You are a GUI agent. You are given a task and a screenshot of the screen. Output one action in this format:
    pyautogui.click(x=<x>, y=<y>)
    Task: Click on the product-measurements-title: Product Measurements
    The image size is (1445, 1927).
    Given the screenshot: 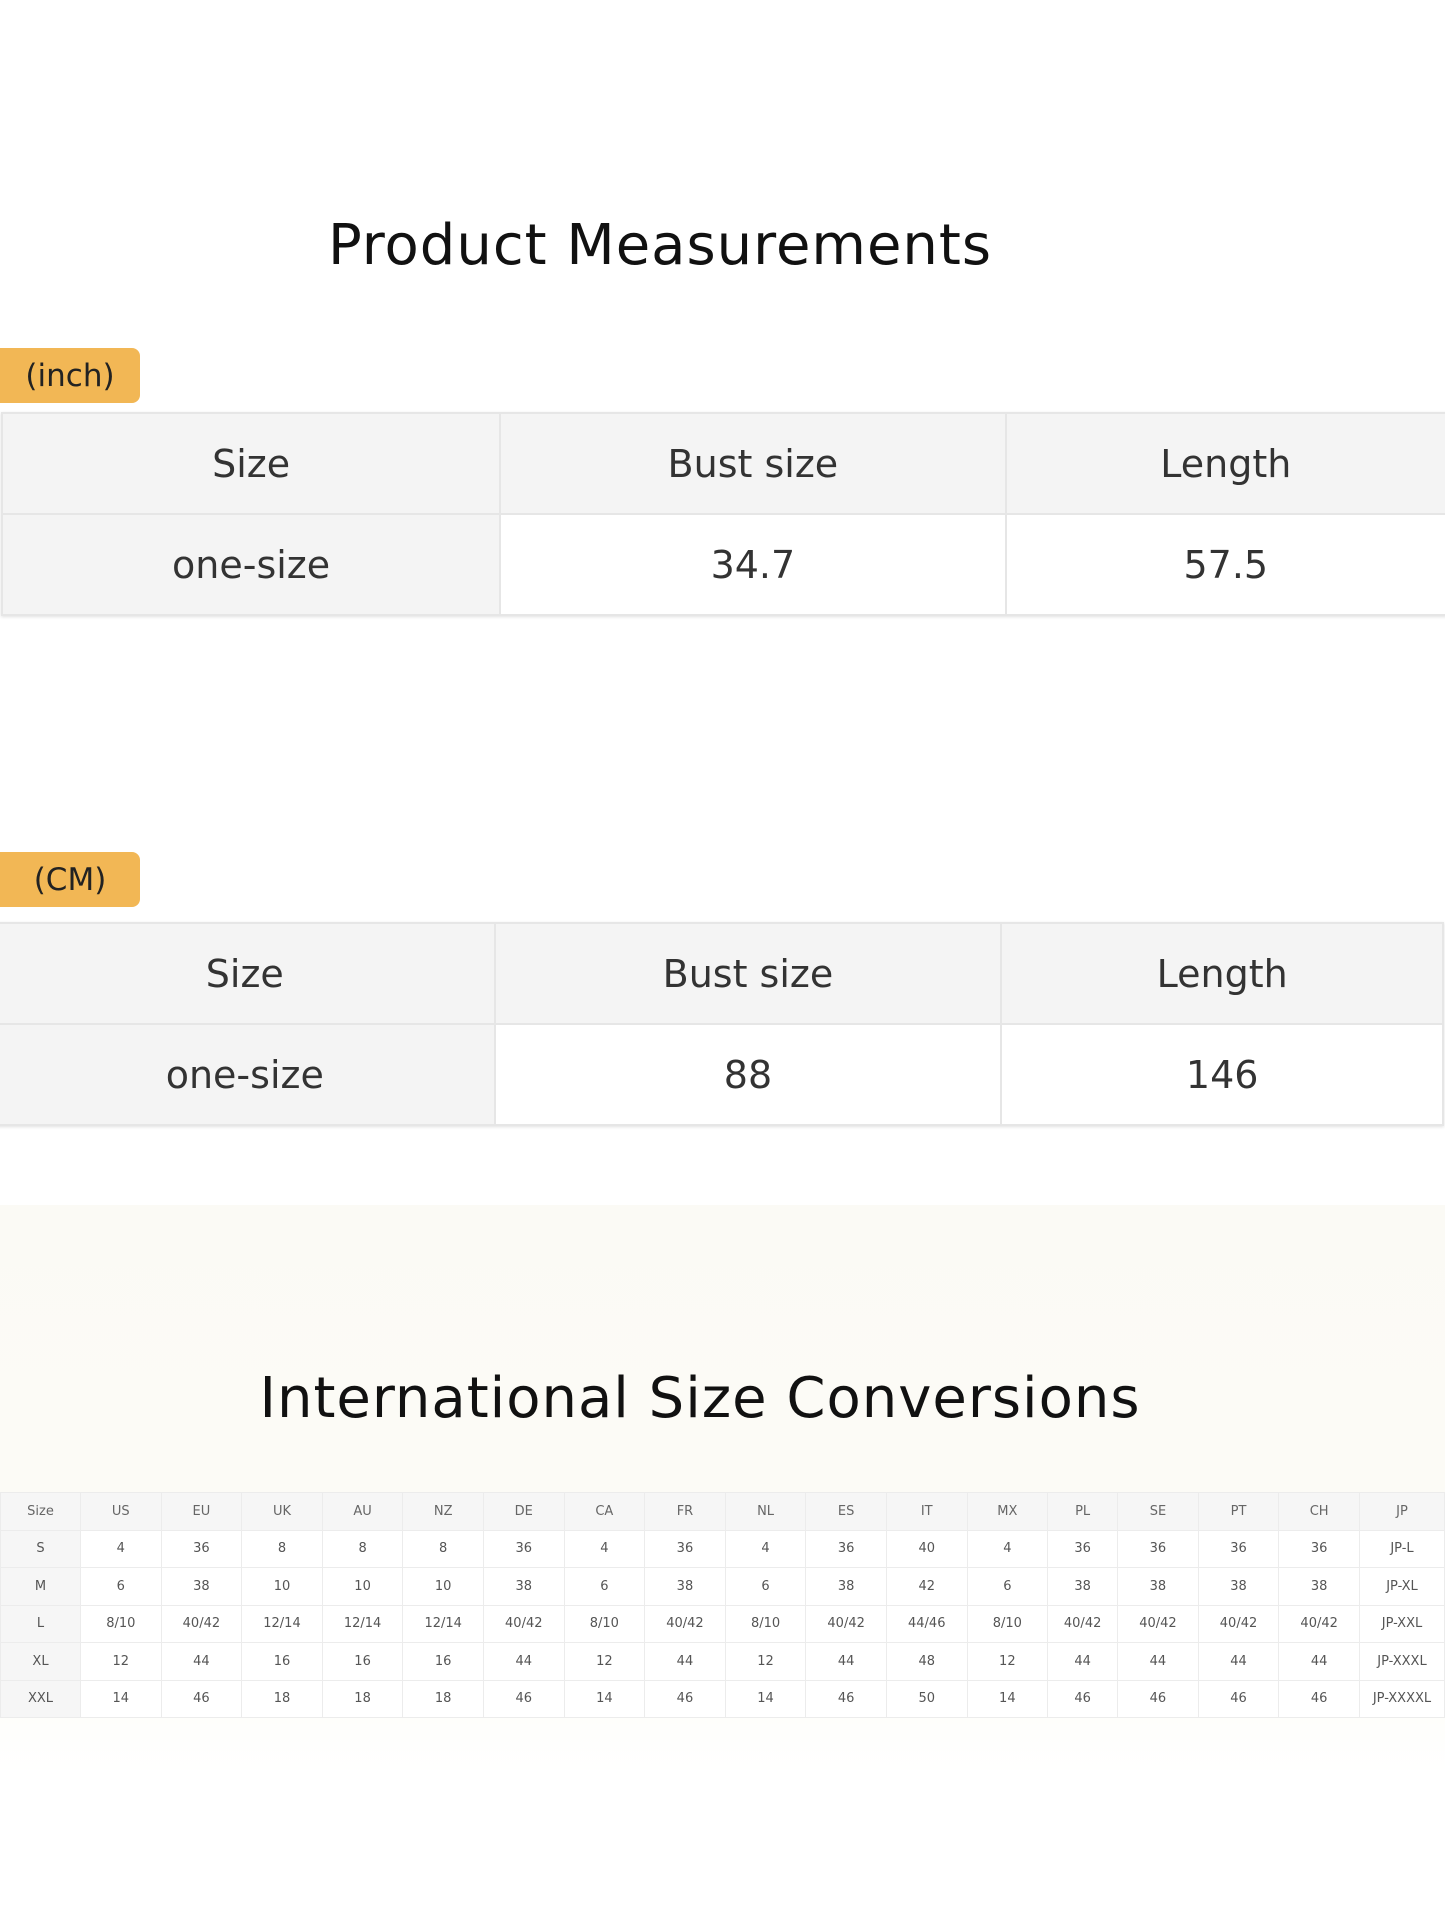 What is the action you would take?
    pyautogui.click(x=660, y=245)
    